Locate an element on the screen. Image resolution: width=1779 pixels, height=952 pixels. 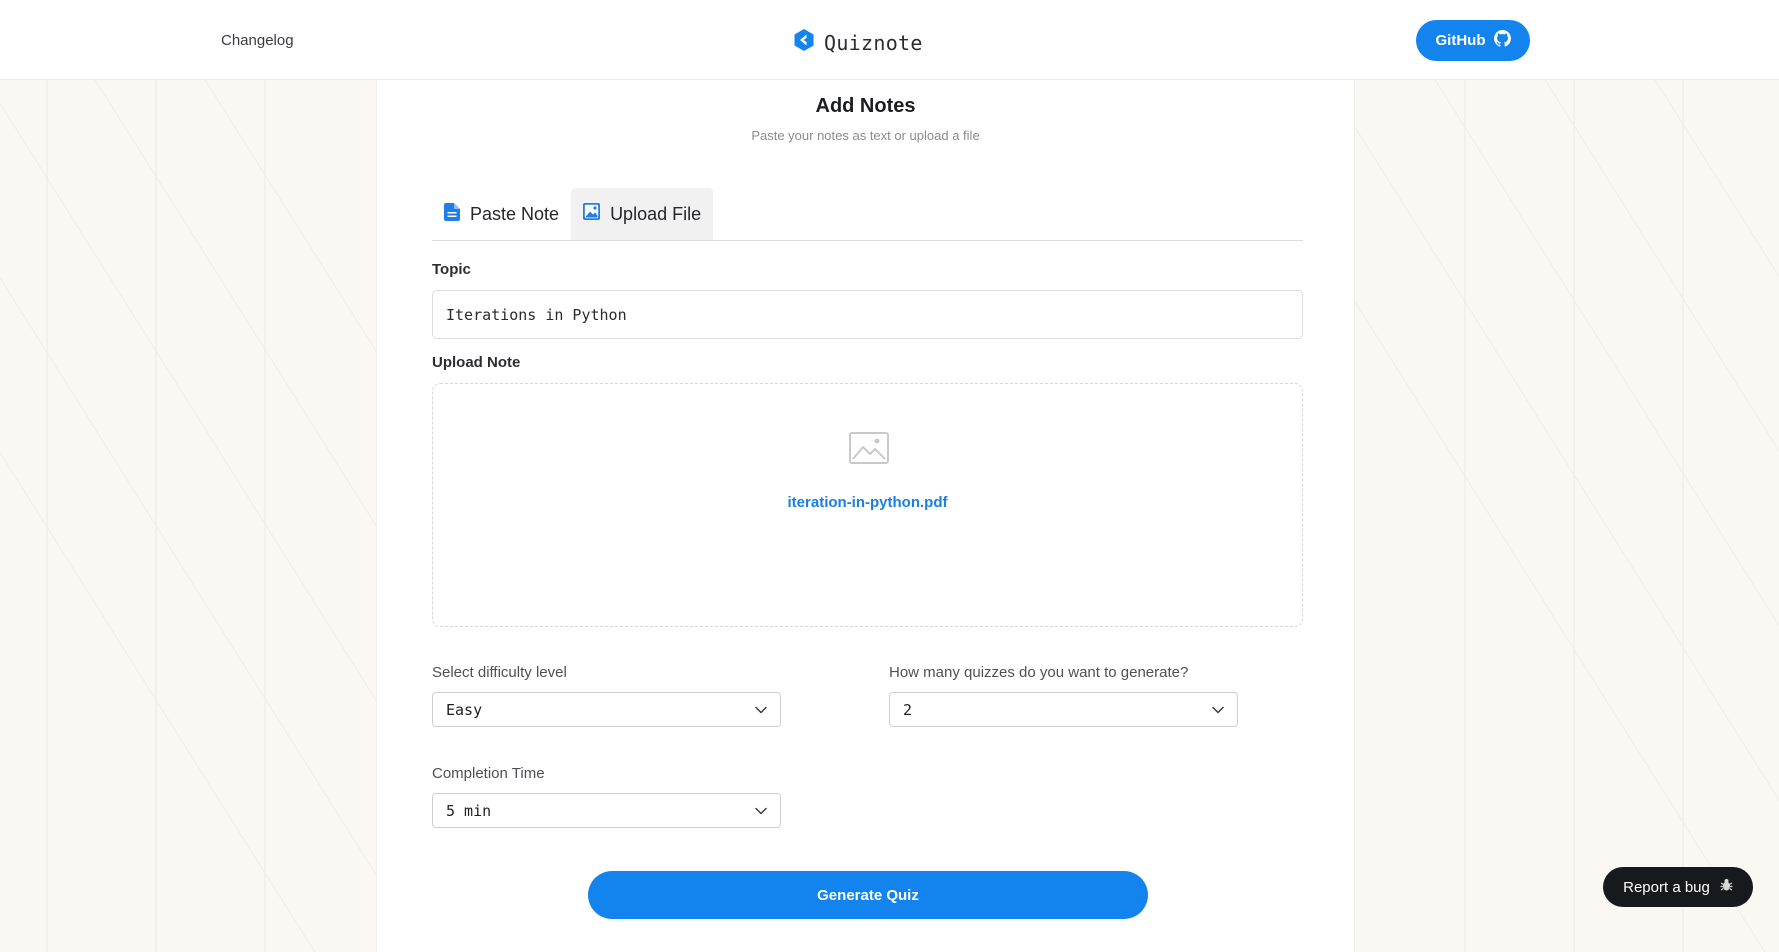
changelog-link: Changelog is located at coordinates (257, 40).